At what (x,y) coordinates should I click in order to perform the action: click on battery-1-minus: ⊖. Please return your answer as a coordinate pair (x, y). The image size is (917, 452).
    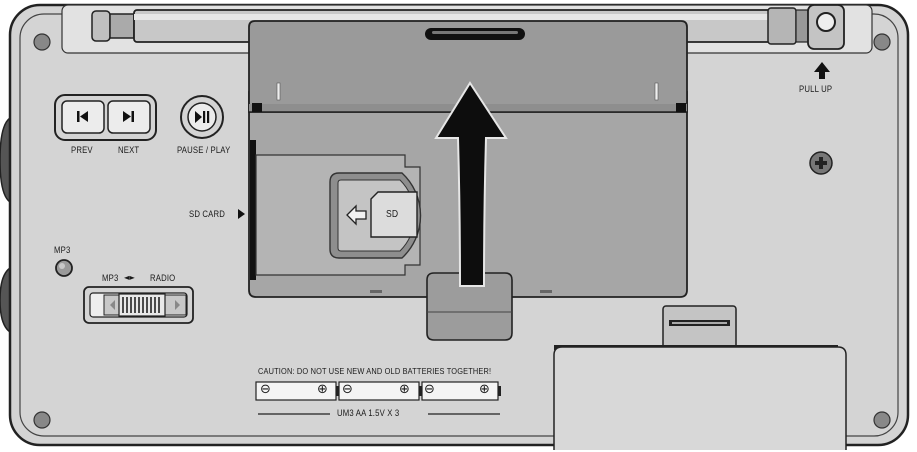
    Looking at the image, I should click on (266, 389).